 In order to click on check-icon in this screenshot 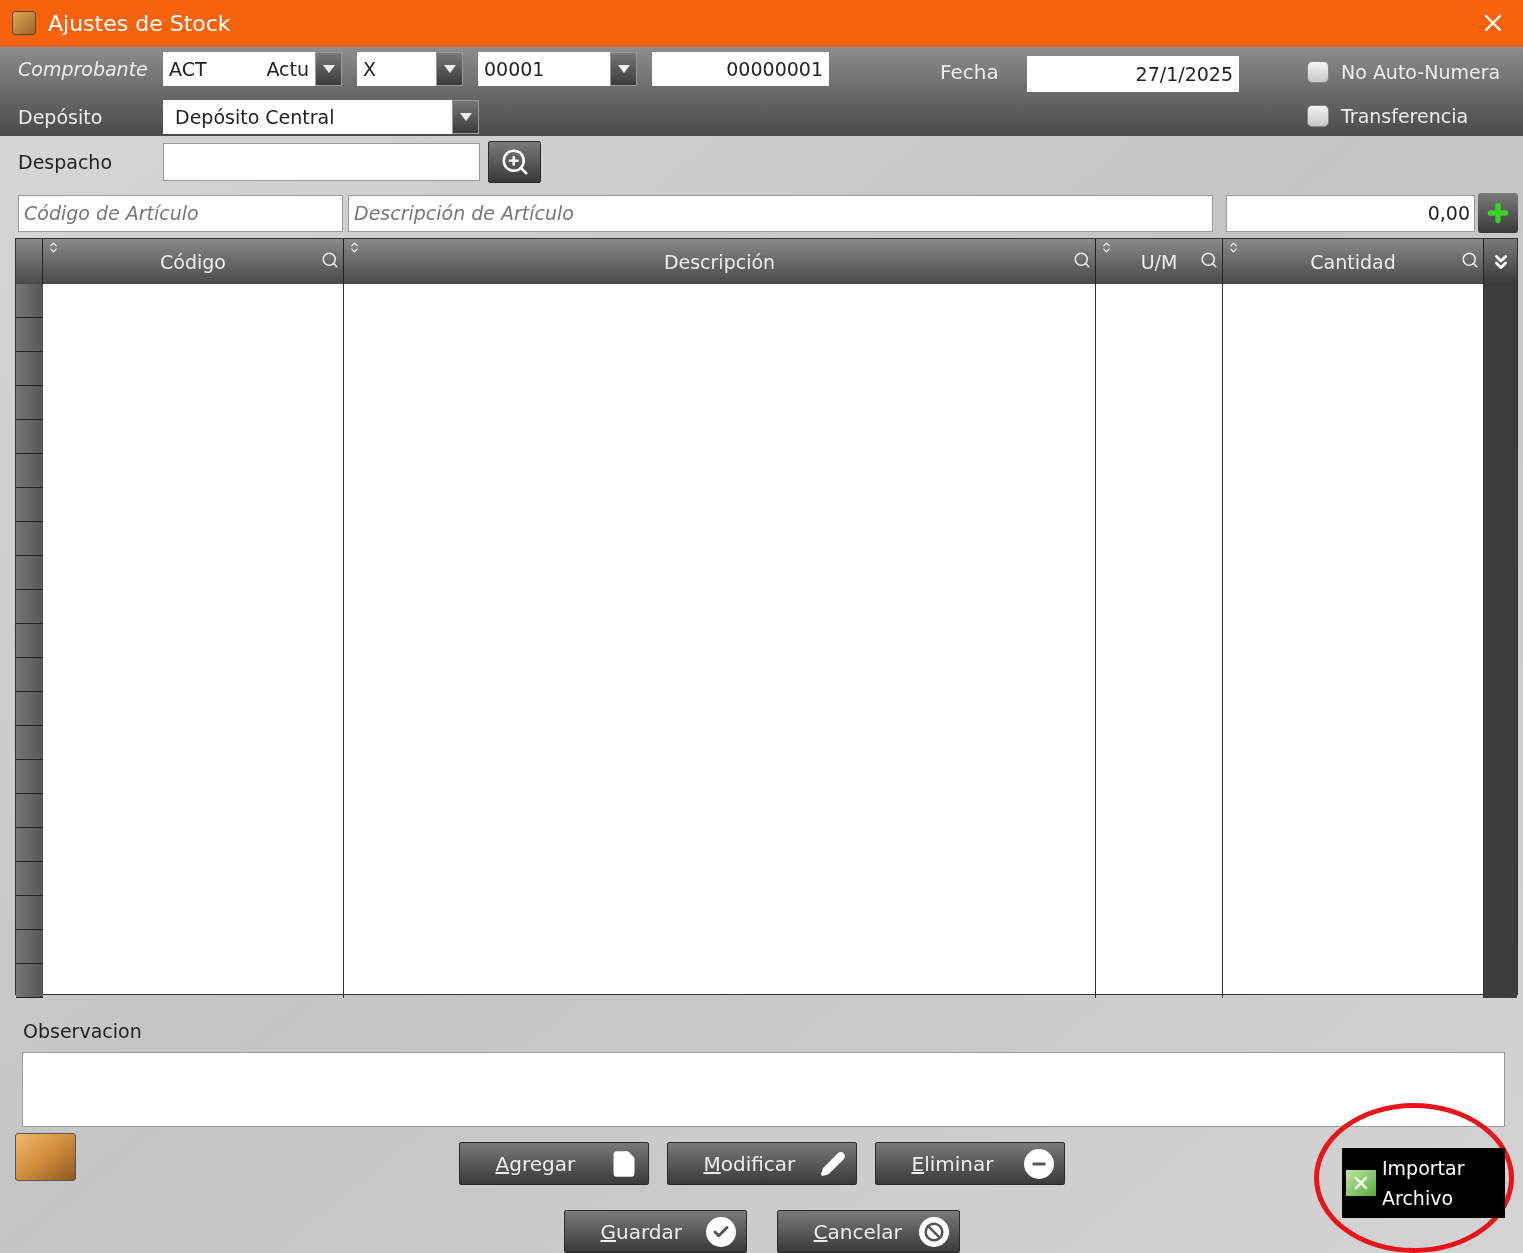, I will do `click(720, 1231)`.